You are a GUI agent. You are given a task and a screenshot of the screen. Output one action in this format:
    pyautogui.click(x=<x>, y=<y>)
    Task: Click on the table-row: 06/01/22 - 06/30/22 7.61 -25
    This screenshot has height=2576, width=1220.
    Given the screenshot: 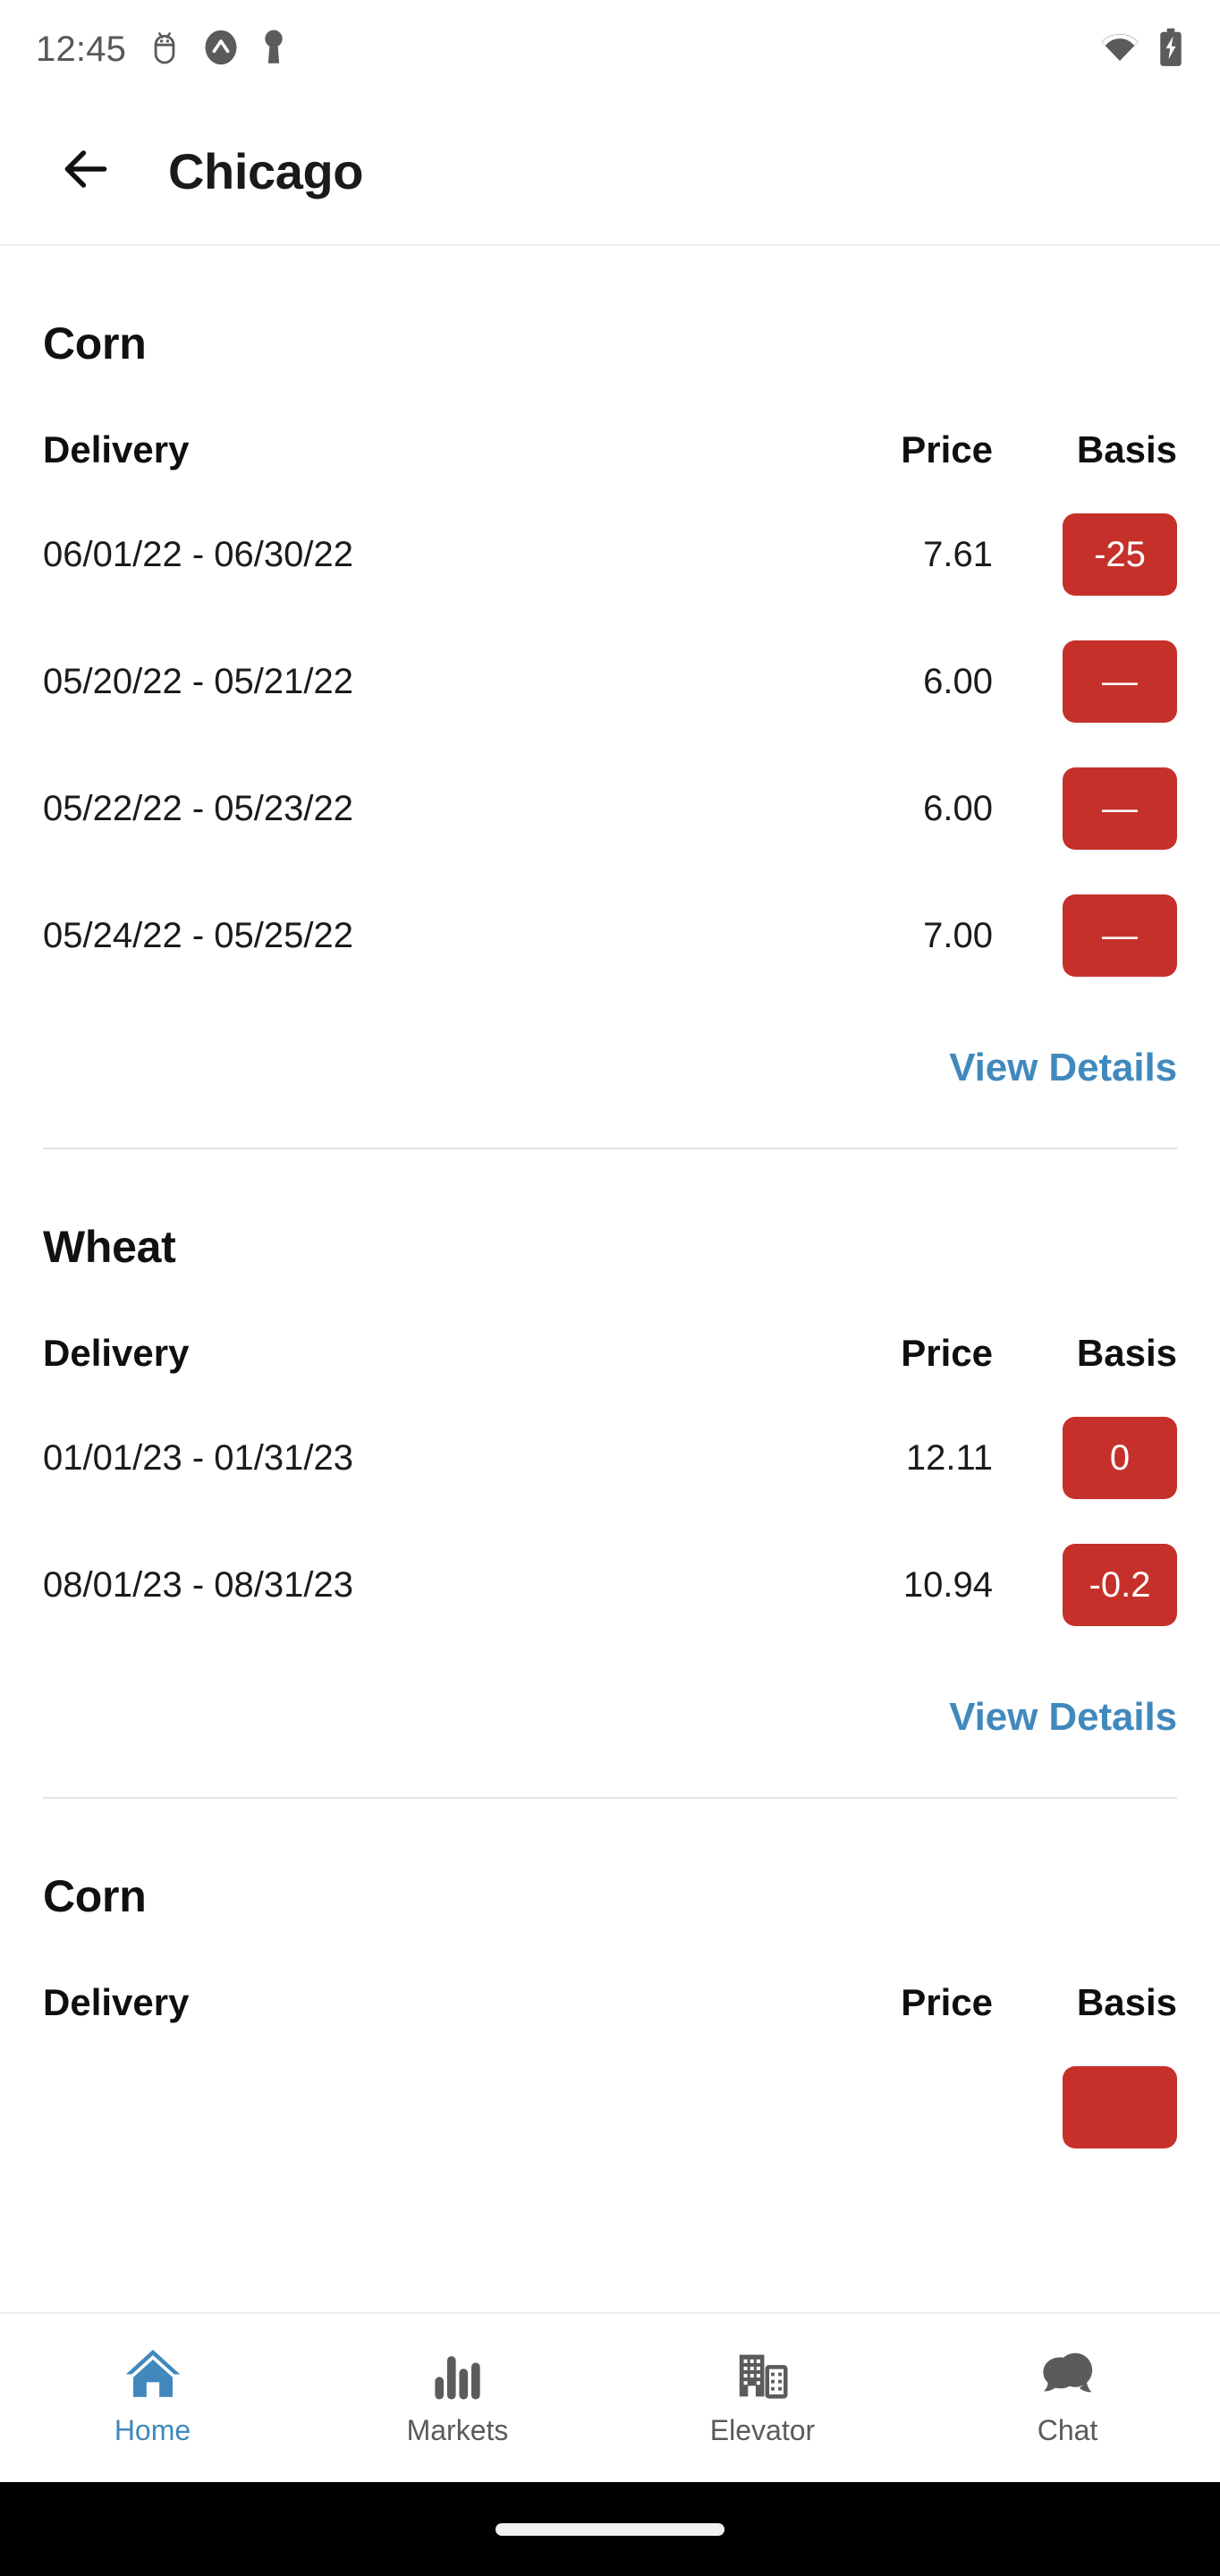 What is the action you would take?
    pyautogui.click(x=610, y=554)
    